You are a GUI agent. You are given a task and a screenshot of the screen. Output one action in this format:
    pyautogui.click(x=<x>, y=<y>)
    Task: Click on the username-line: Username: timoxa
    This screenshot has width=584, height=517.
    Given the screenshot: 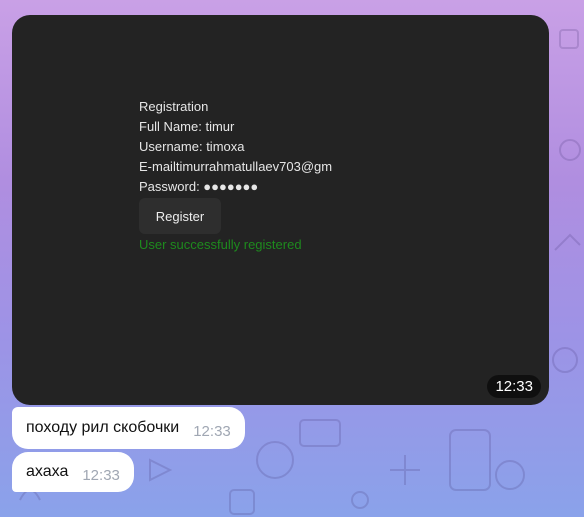 What is the action you would take?
    pyautogui.click(x=192, y=146)
    